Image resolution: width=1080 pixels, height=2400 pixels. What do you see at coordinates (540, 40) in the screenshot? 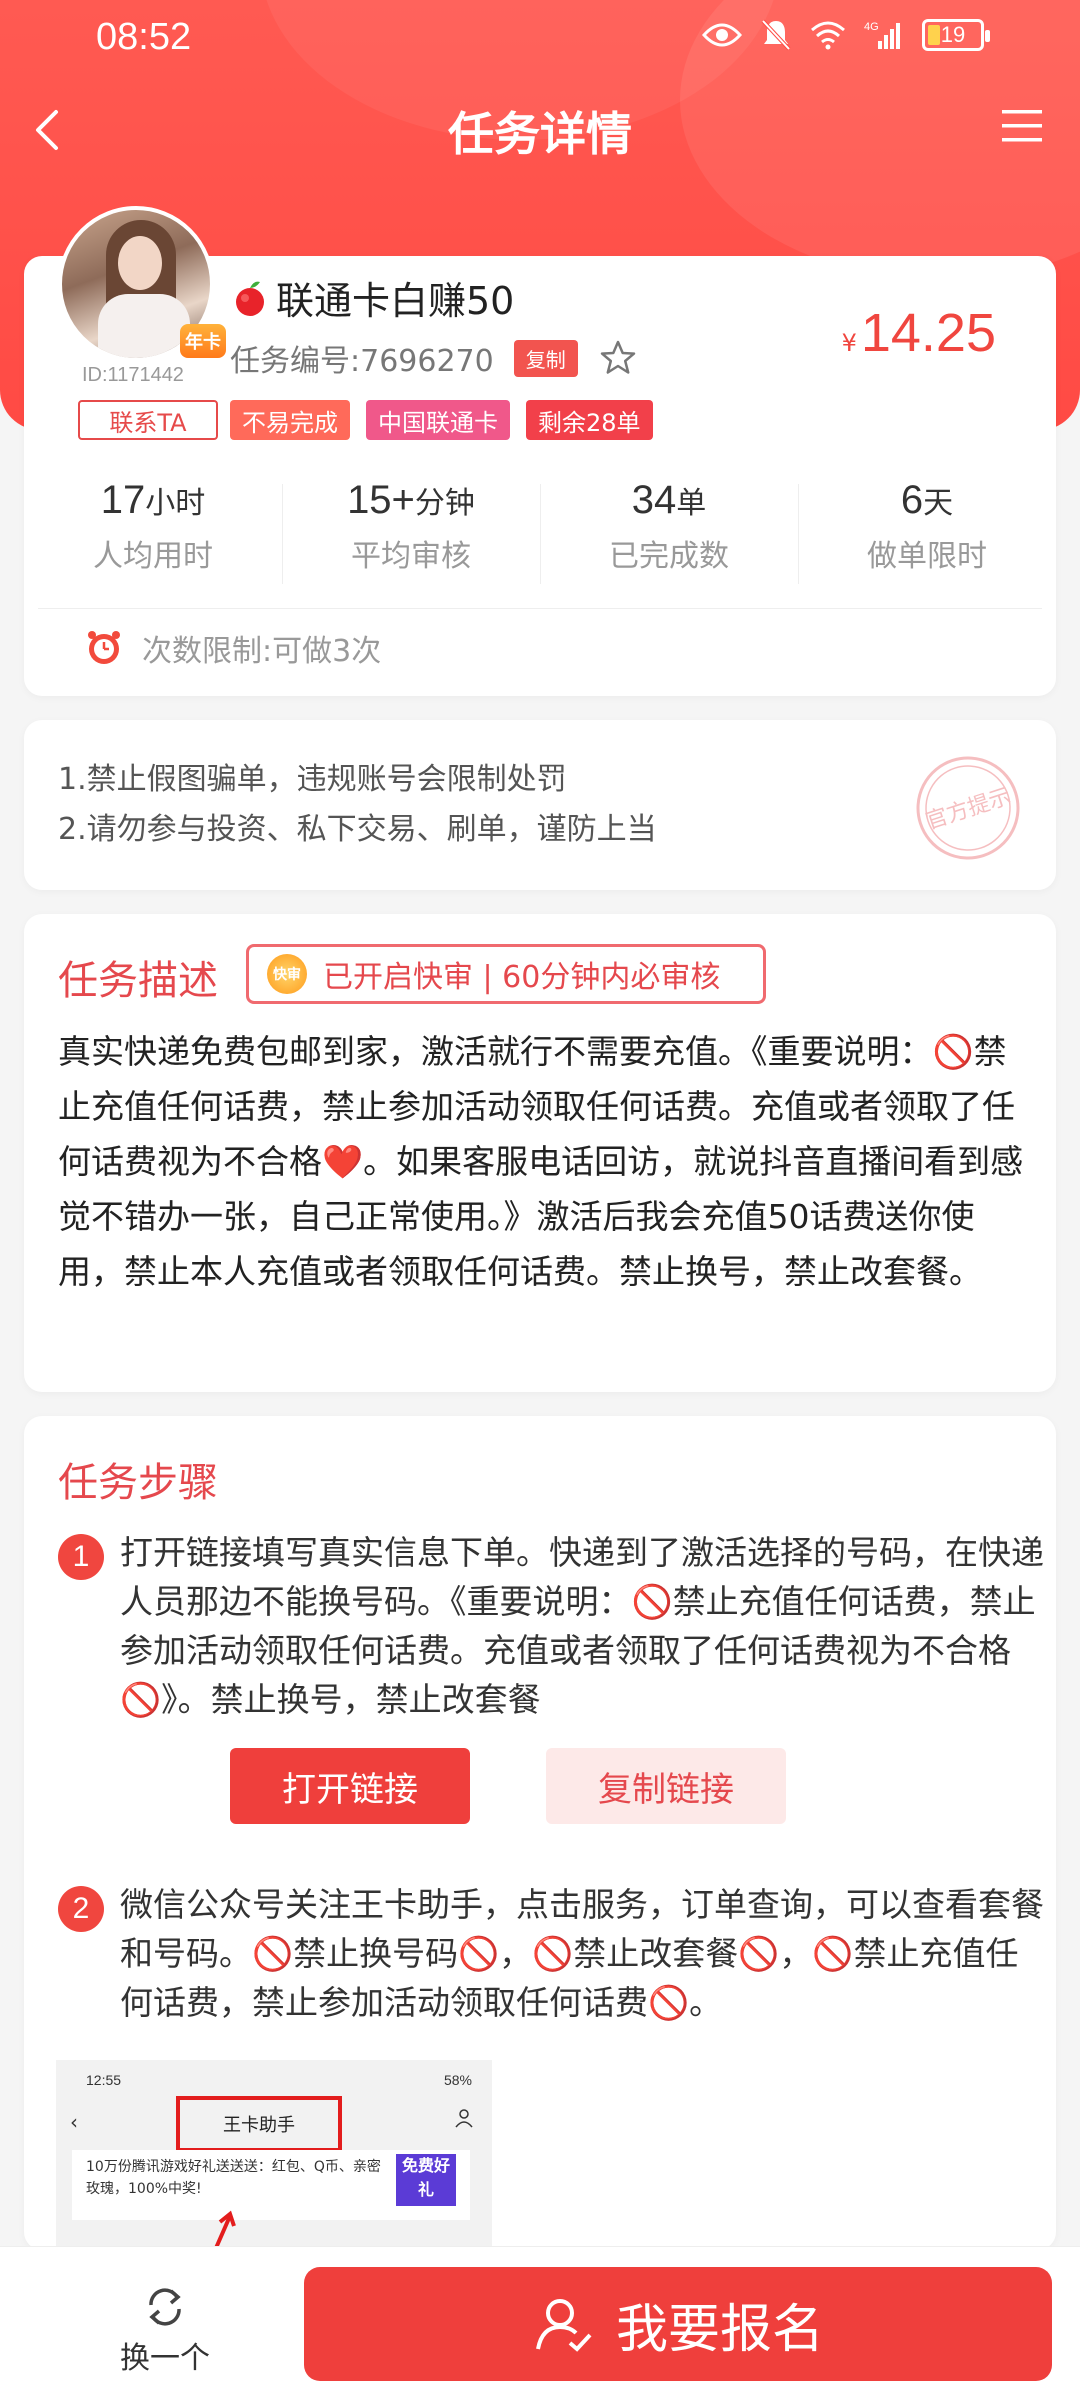
I see `status-bar: 08:52 4G 19` at bounding box center [540, 40].